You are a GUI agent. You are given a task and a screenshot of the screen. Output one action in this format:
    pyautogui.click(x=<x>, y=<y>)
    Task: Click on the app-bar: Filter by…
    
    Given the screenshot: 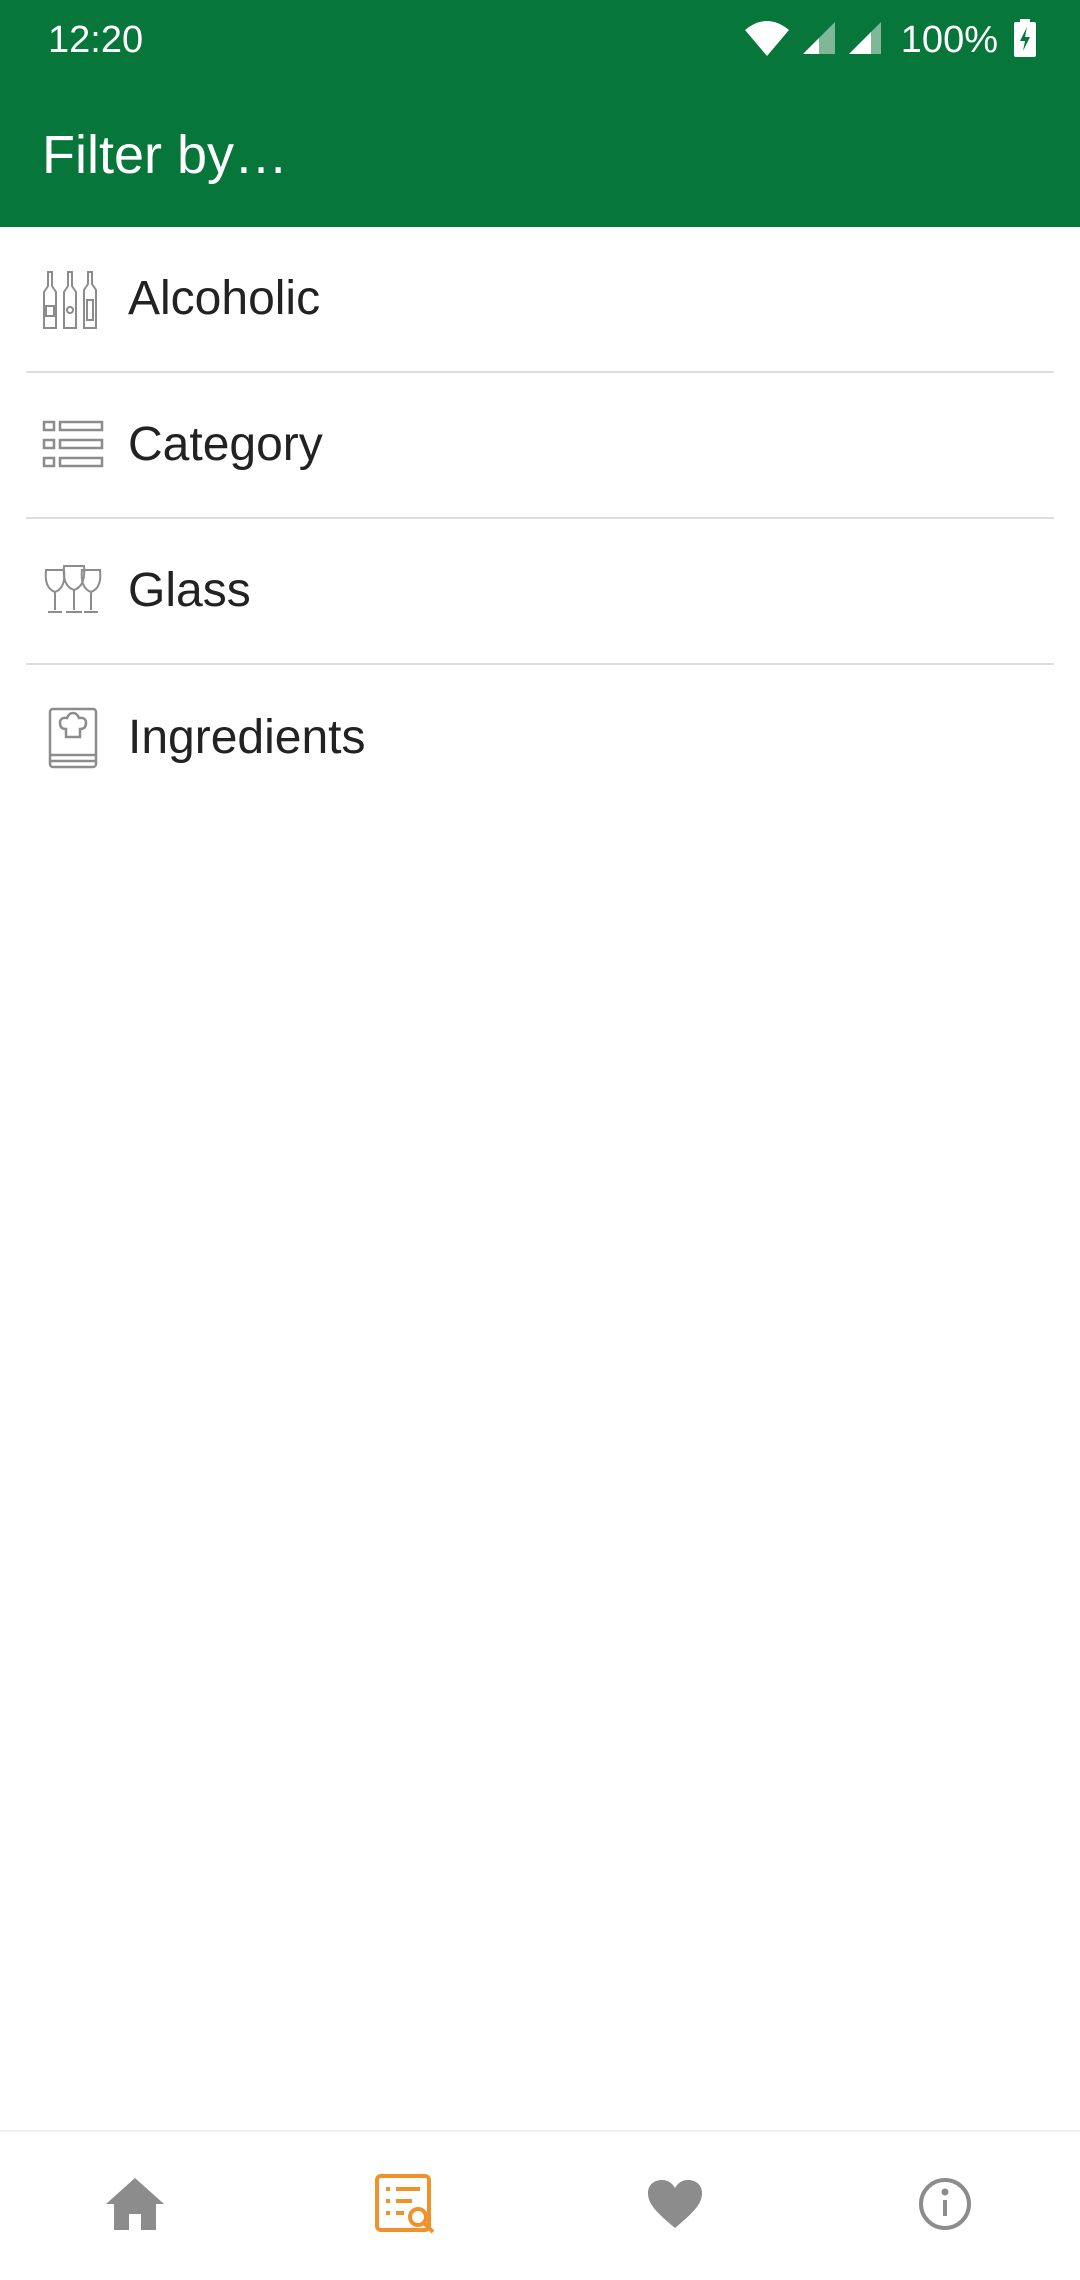 What is the action you would take?
    pyautogui.click(x=540, y=153)
    